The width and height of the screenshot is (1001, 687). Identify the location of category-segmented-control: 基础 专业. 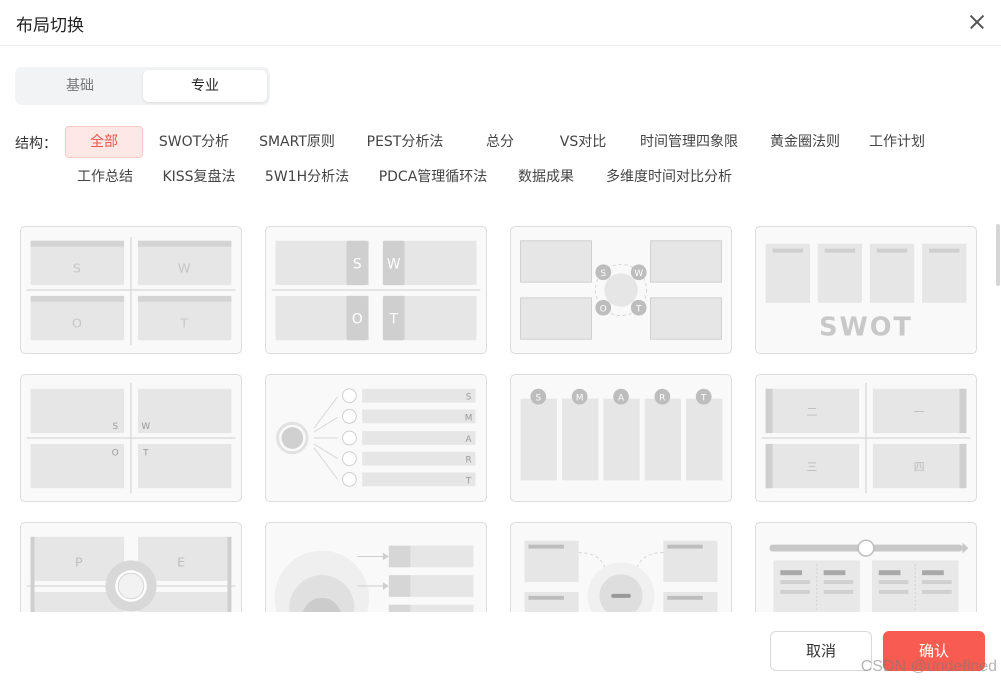
(142, 86).